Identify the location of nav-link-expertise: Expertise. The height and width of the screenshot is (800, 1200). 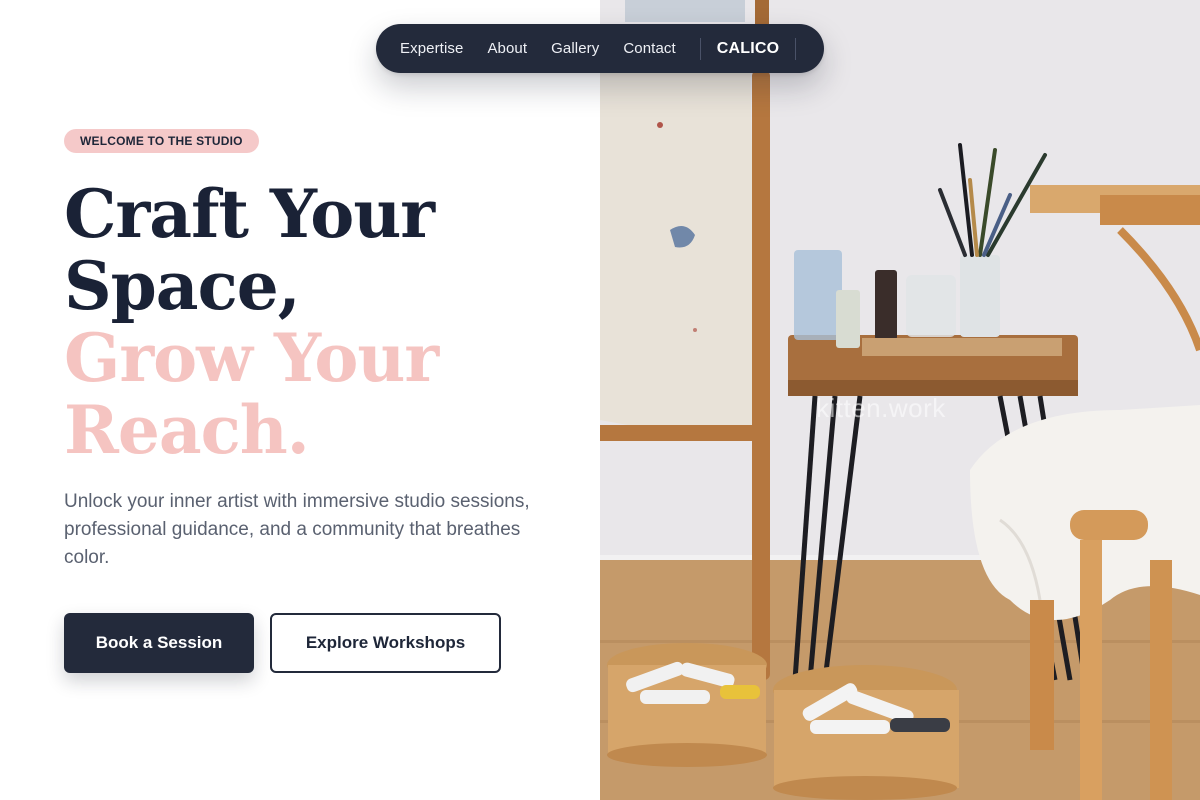
(431, 48).